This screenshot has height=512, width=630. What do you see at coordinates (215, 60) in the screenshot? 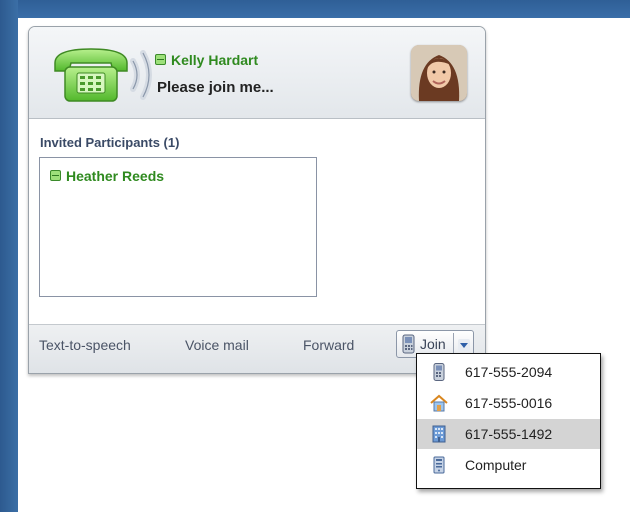
I see `caller-name-text: Kelly Hardart` at bounding box center [215, 60].